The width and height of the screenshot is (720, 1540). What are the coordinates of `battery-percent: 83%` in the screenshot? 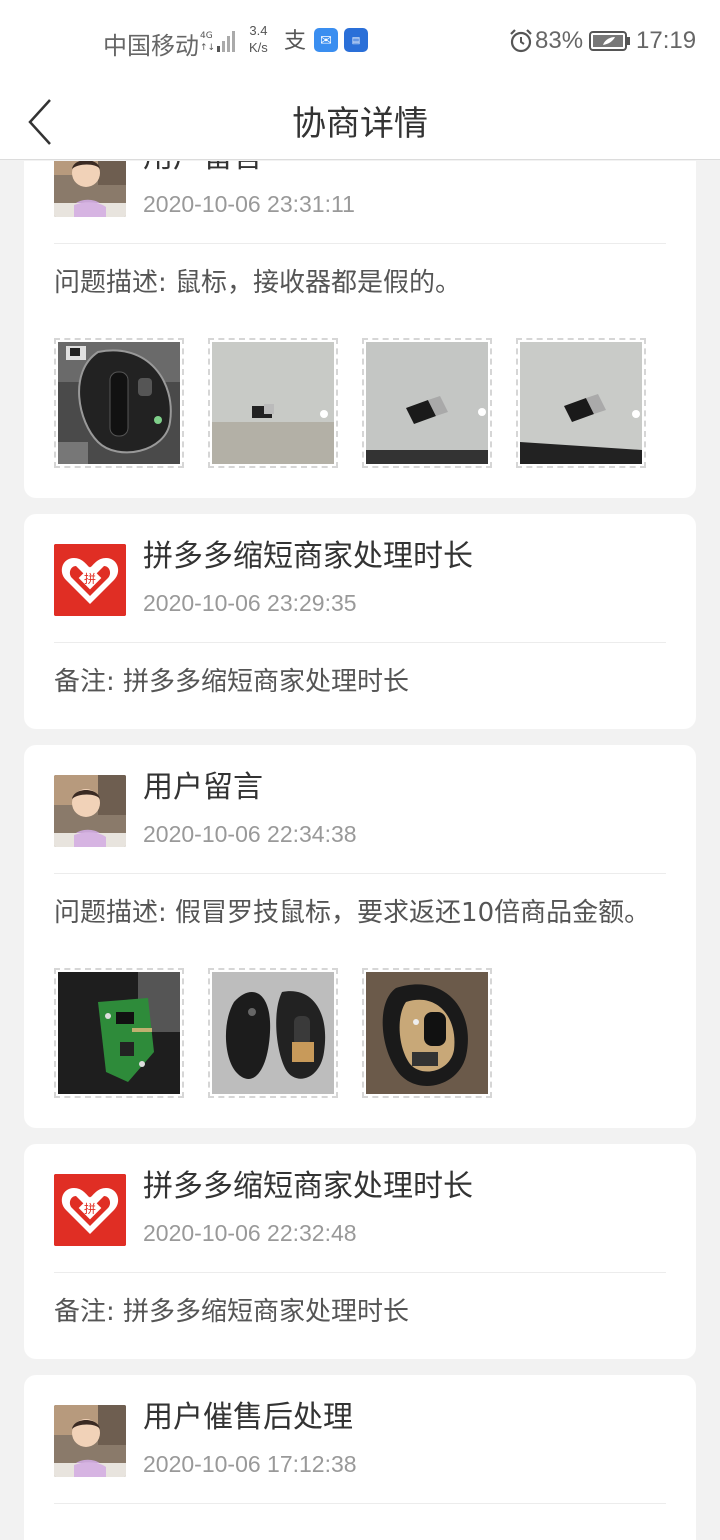 It's located at (559, 40).